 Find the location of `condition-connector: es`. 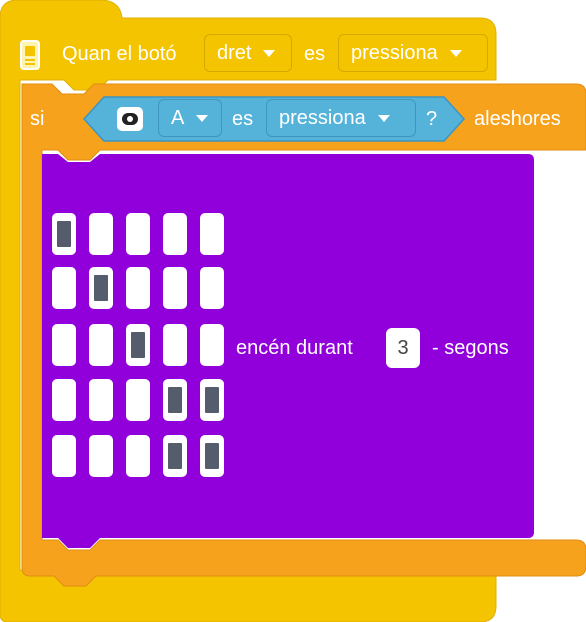

condition-connector: es is located at coordinates (243, 119).